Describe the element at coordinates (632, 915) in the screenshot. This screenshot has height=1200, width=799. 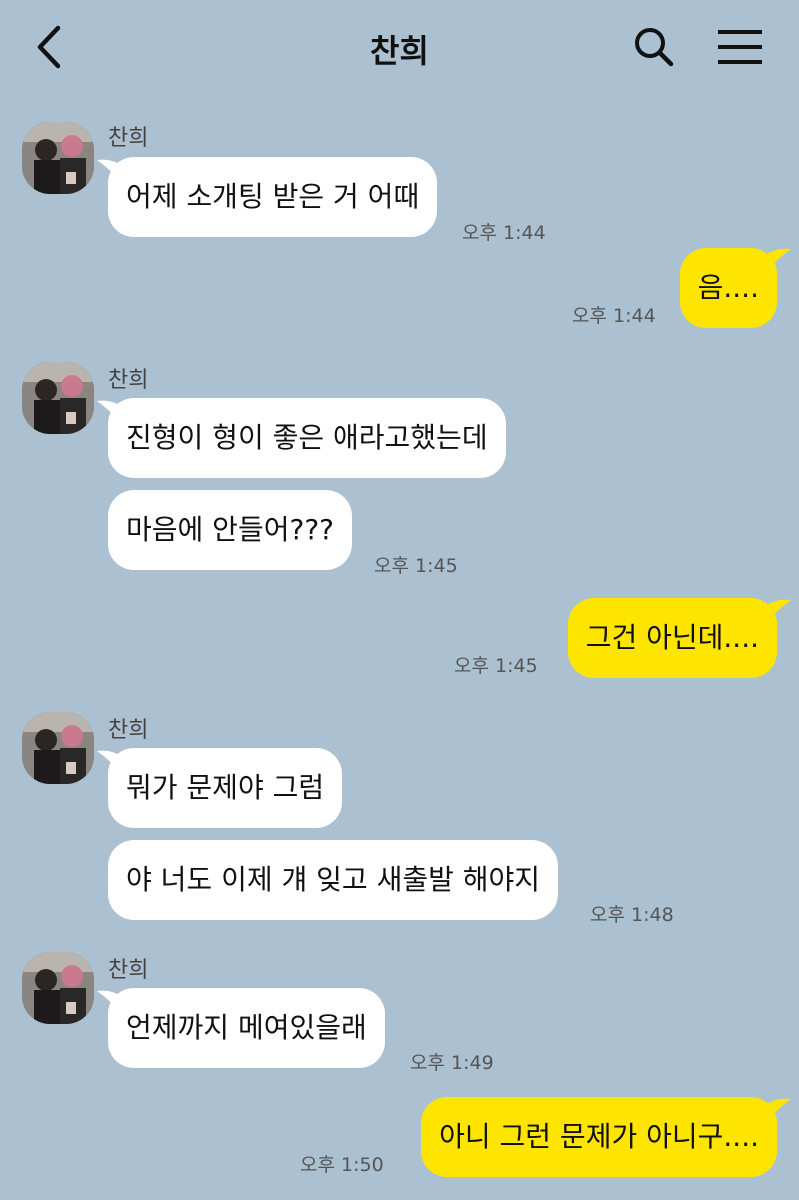
I see `message-time: 오후 1:48` at that location.